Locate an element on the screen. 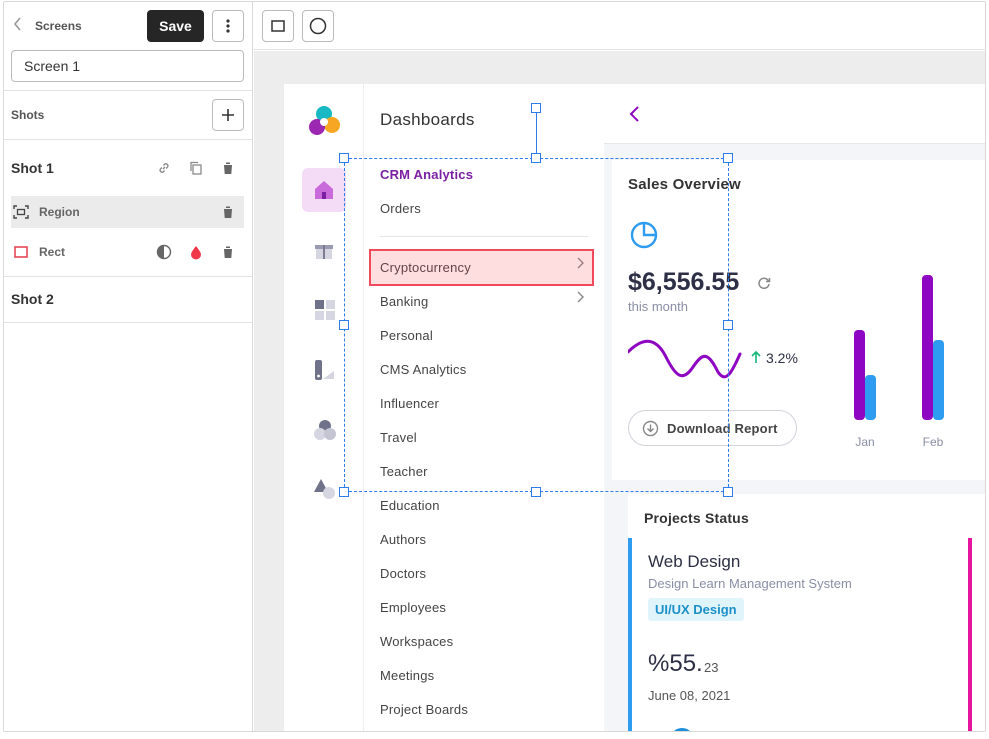 This screenshot has width=989, height=739. resize-handle-top is located at coordinates (536, 158).